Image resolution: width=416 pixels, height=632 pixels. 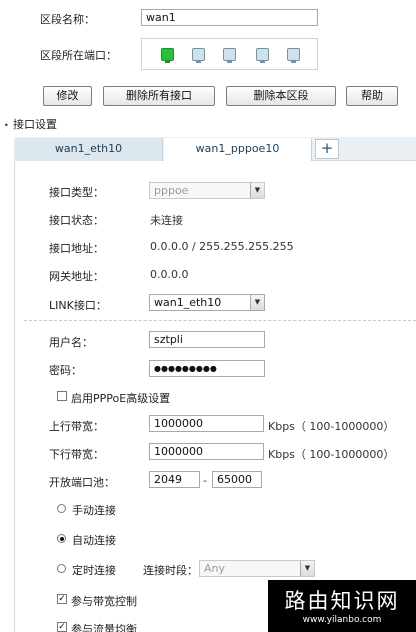 I want to click on downstream-bandwidth-input: 1000000, so click(x=206, y=451).